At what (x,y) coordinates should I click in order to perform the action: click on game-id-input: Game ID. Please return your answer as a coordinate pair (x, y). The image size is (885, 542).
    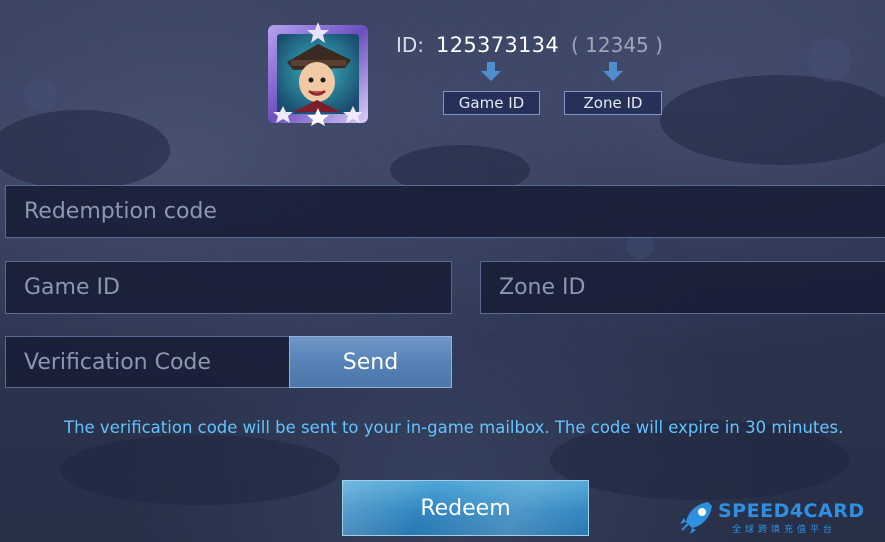
    Looking at the image, I should click on (228, 287).